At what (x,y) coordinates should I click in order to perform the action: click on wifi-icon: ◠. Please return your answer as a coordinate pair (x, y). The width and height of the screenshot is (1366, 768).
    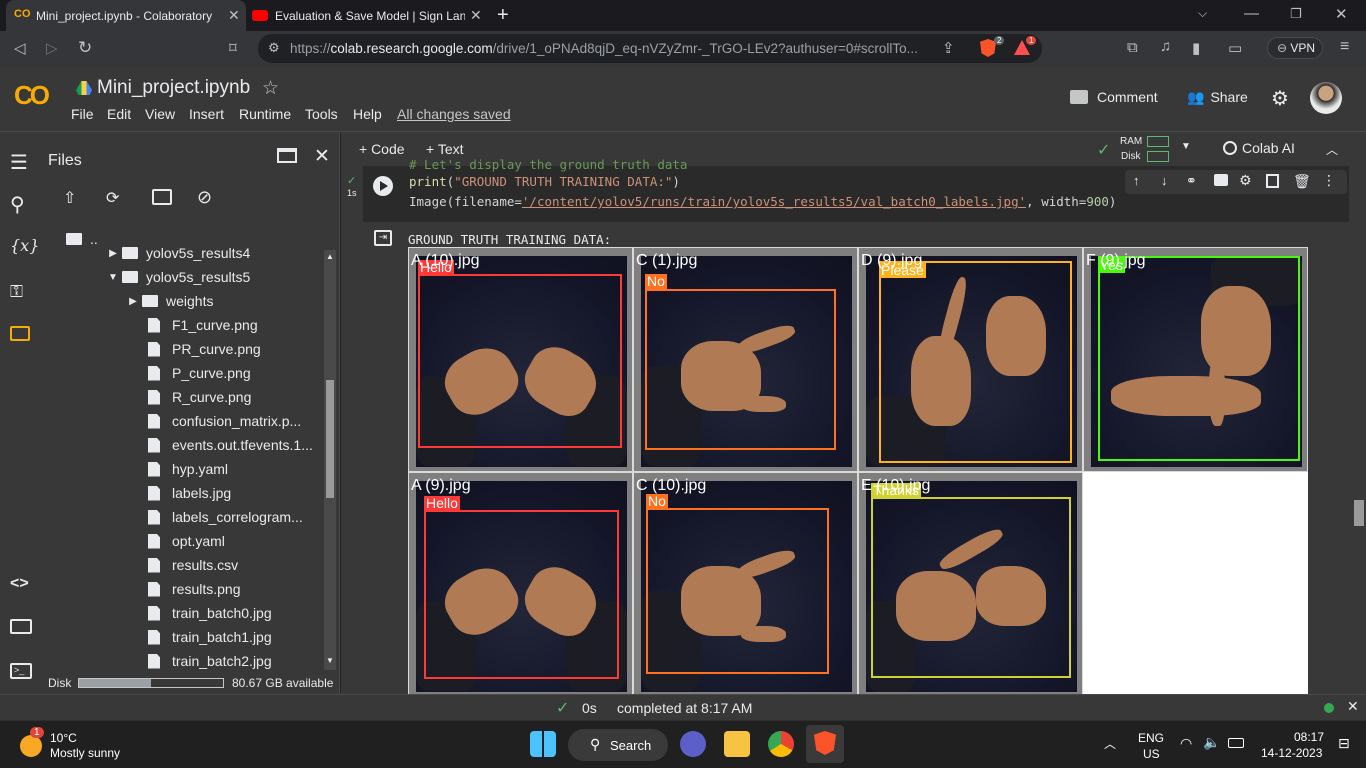
    Looking at the image, I should click on (1186, 743).